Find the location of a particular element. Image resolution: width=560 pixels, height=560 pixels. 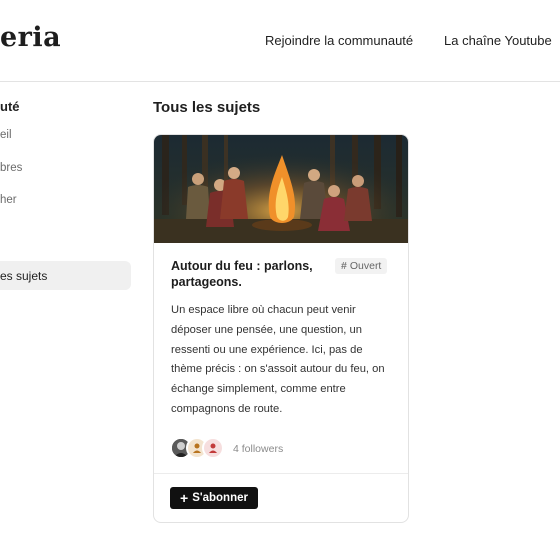

sidebar-item-members: bres is located at coordinates (11, 168).